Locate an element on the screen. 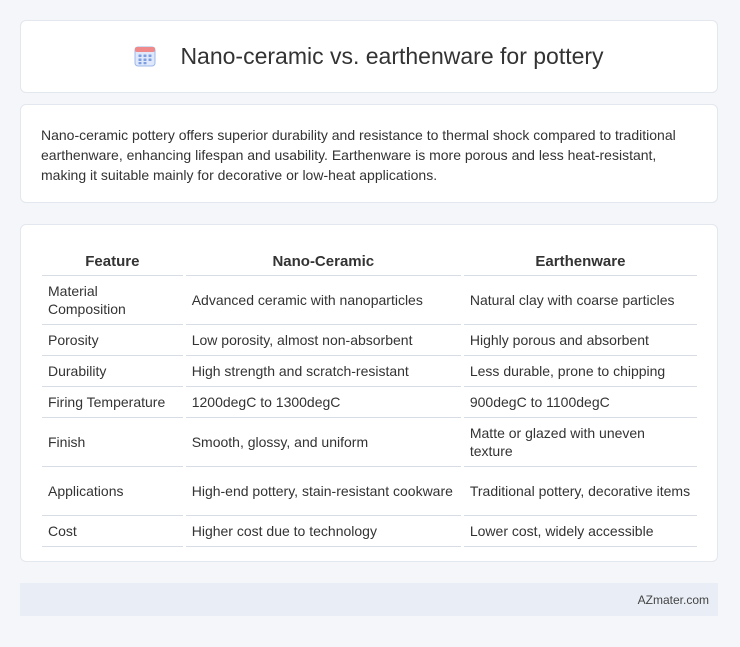 The height and width of the screenshot is (647, 740). cell-earthenware: Matte or glazed with uneven texture is located at coordinates (580, 442).